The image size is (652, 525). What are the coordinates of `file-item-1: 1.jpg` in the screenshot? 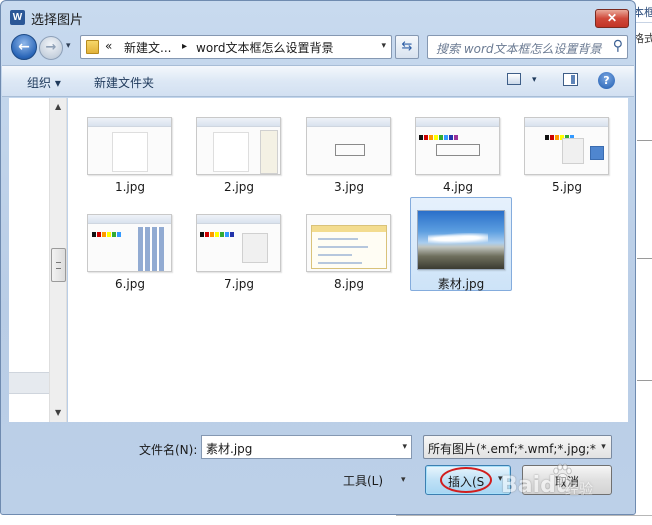 It's located at (130, 158).